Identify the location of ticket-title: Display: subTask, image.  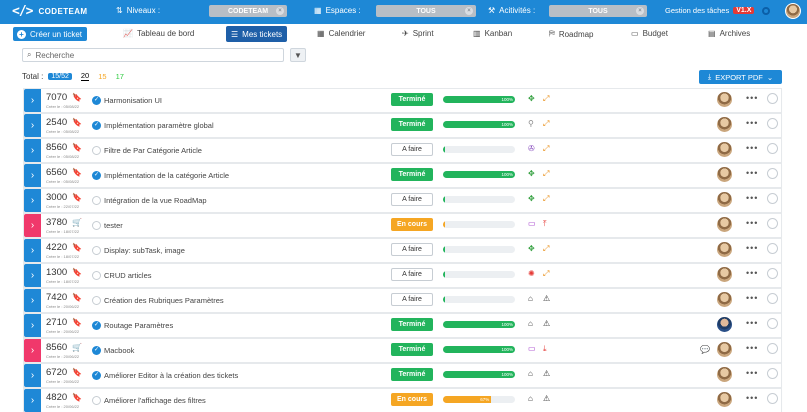
(144, 250).